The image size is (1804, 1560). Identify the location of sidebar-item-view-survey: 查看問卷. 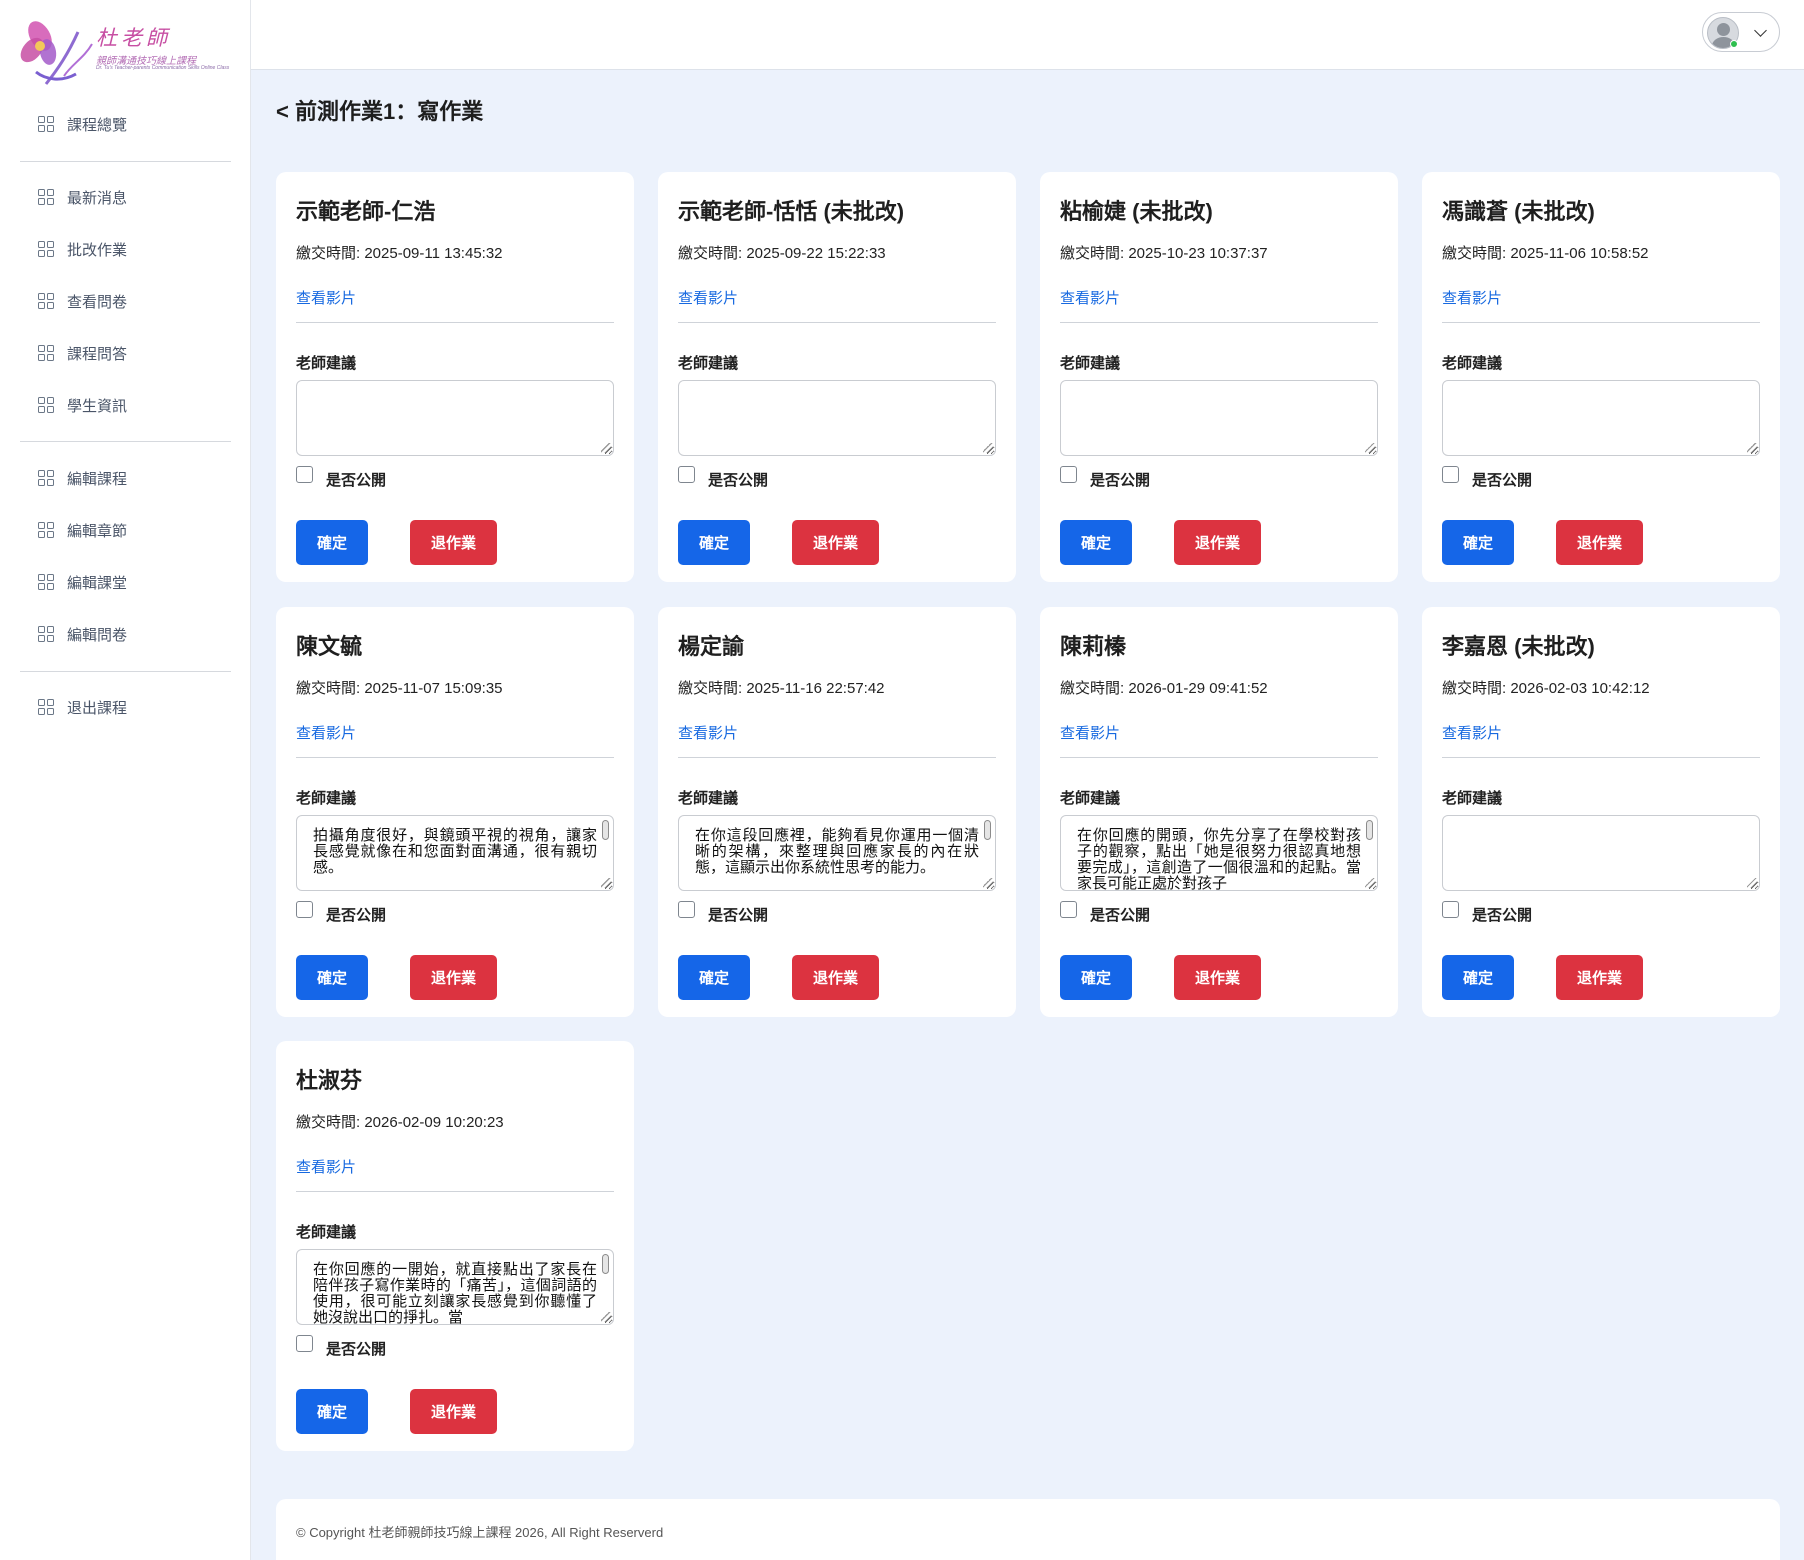
(125, 301).